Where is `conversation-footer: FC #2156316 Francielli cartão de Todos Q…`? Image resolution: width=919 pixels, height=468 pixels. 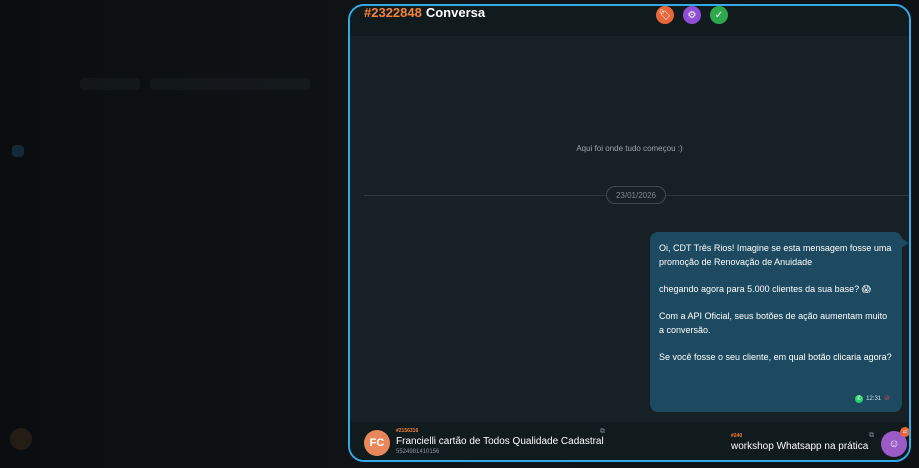
conversation-footer: FC #2156316 Francielli cartão de Todos Q… is located at coordinates (629, 441).